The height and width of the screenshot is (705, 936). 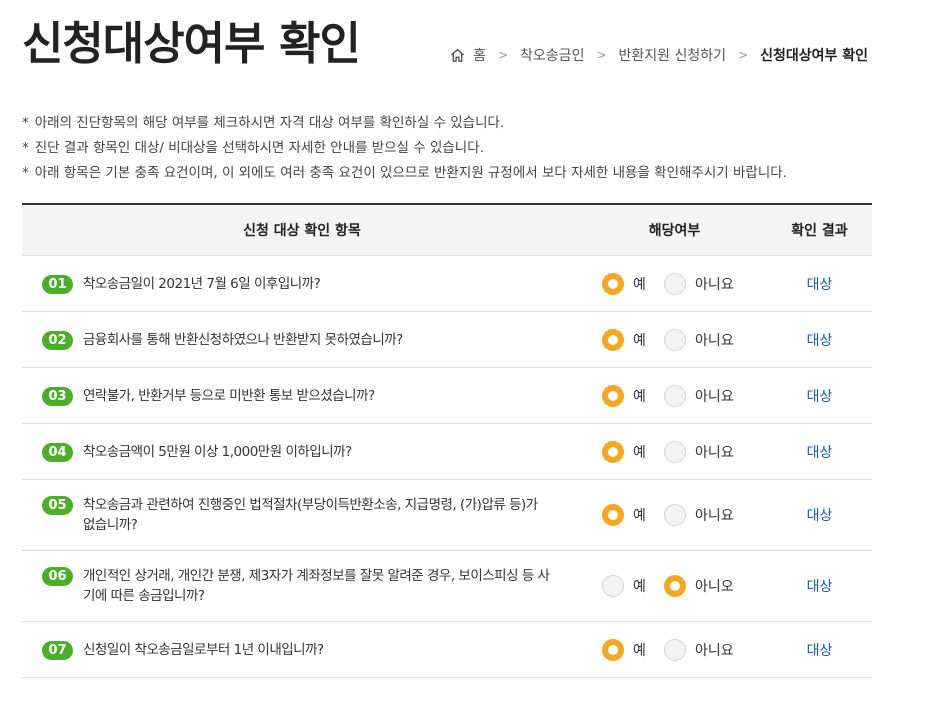 I want to click on breadcrumb-item-current: 신청대상여부 확인, so click(x=814, y=56).